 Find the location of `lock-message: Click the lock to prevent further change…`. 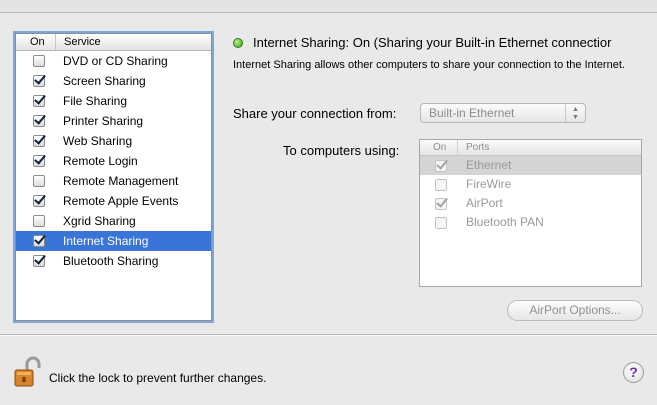

lock-message: Click the lock to prevent further change… is located at coordinates (158, 378).